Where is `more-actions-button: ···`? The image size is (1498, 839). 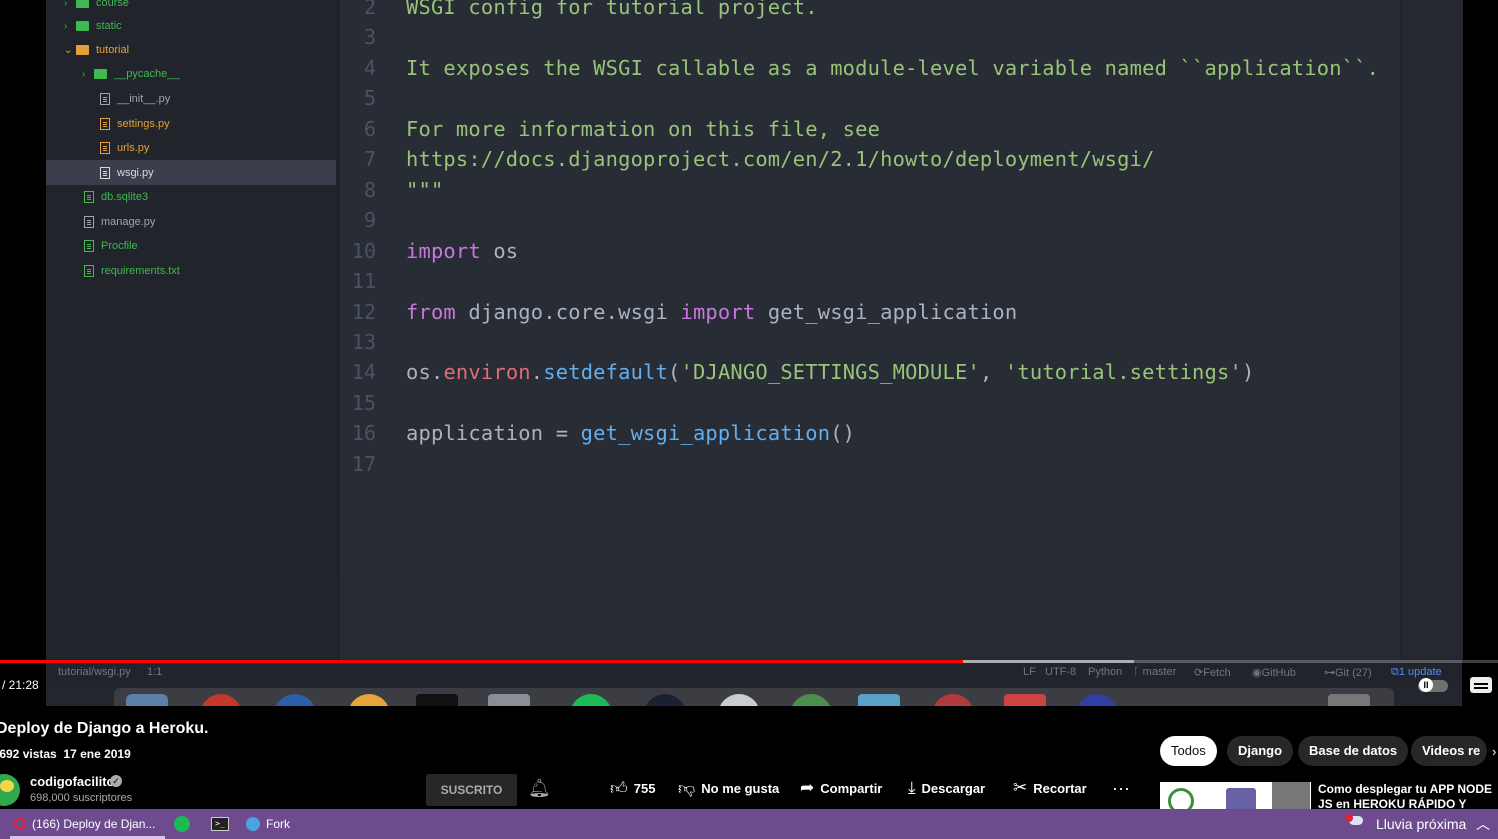
more-actions-button: ··· is located at coordinates (1121, 788).